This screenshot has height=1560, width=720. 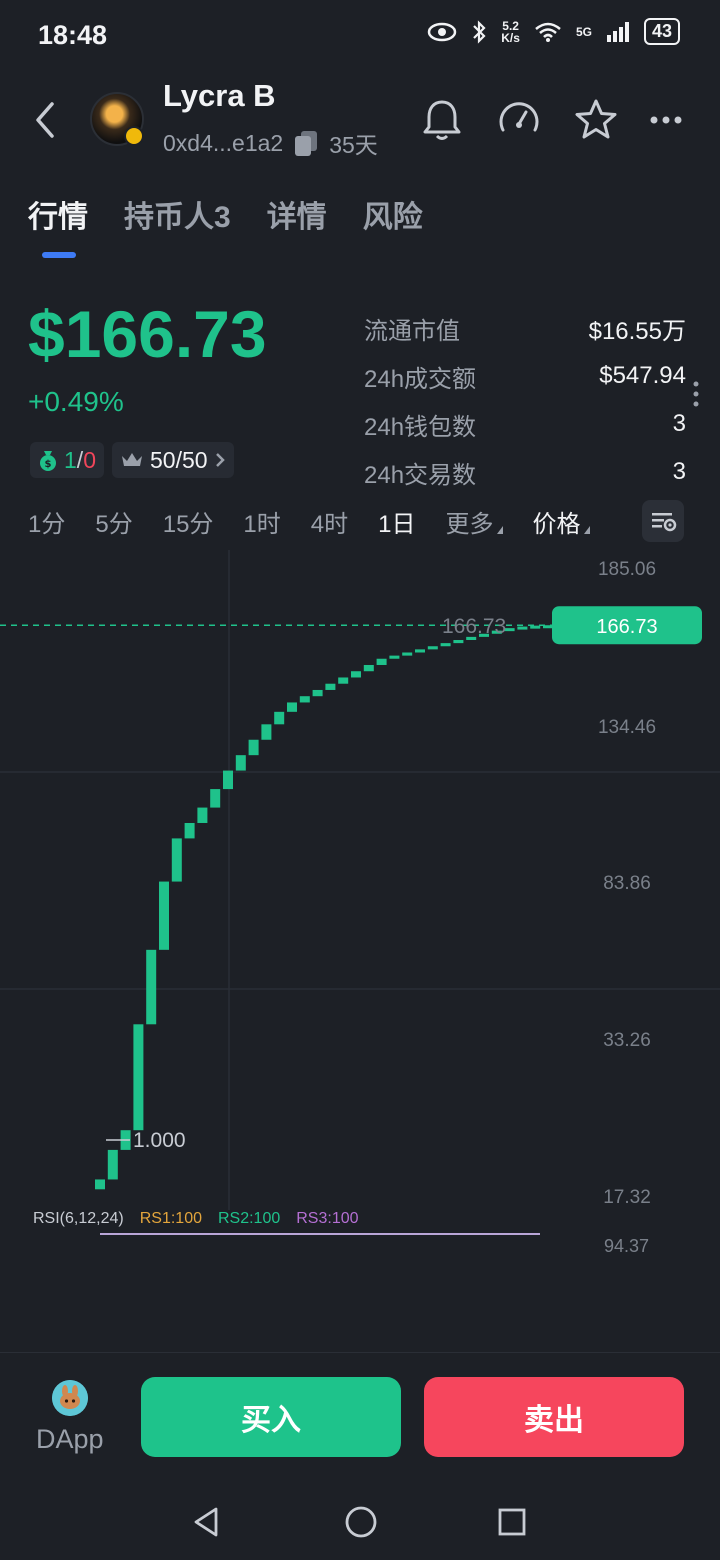 What do you see at coordinates (519, 120) in the screenshot?
I see `speed-gauge-icon` at bounding box center [519, 120].